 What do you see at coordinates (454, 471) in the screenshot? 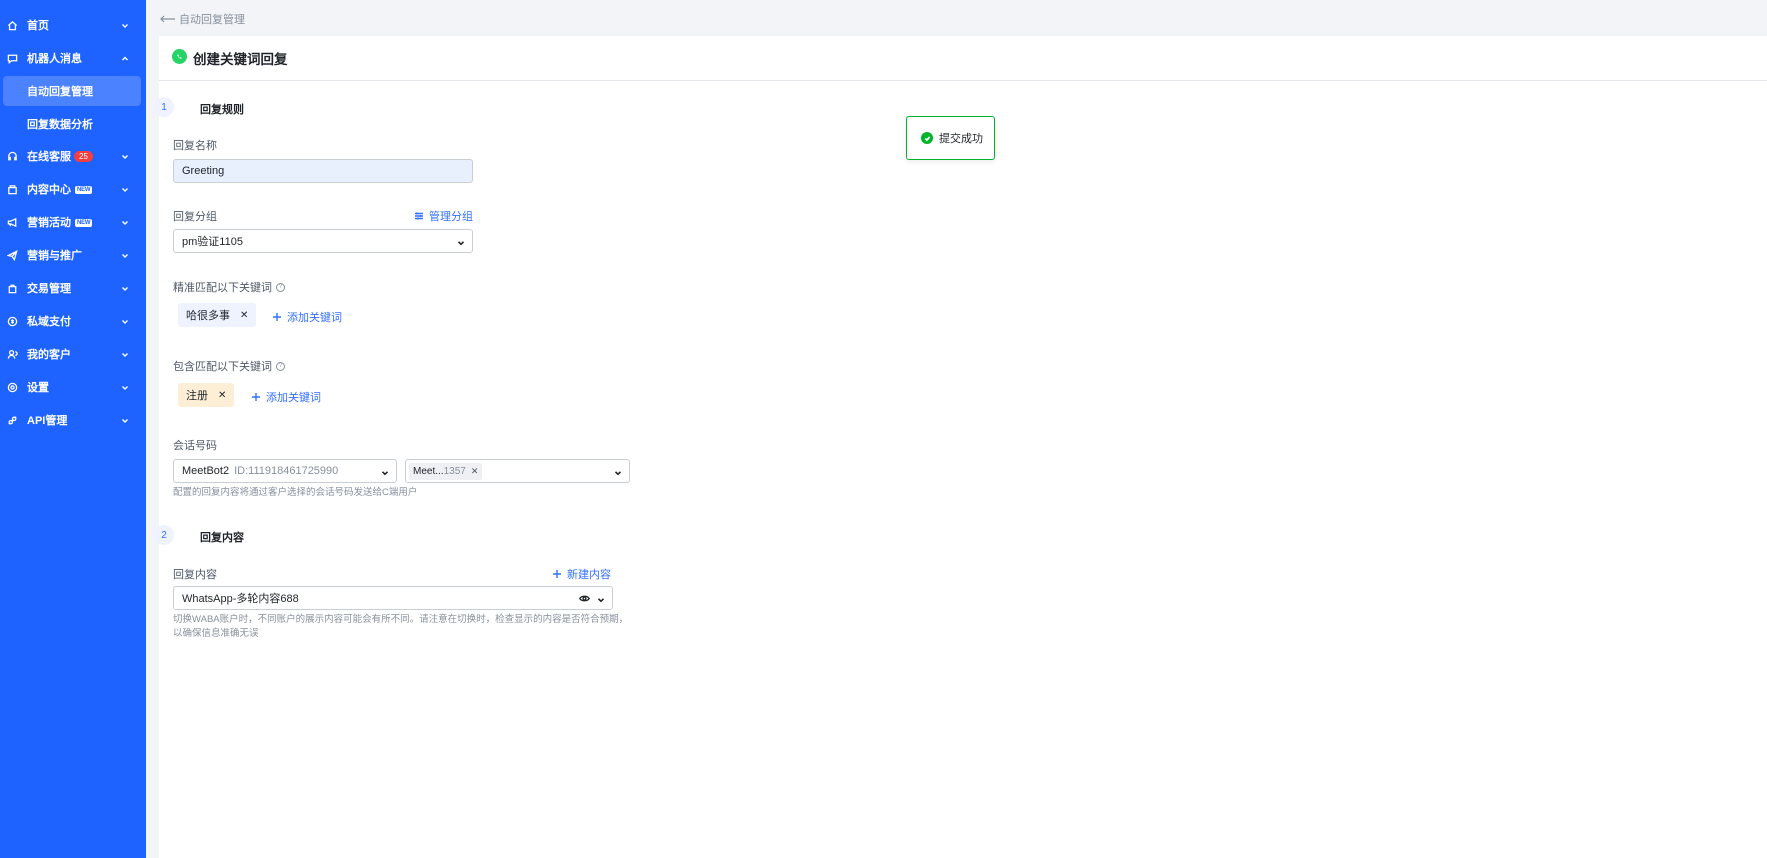
I see `chip-number: 1357` at bounding box center [454, 471].